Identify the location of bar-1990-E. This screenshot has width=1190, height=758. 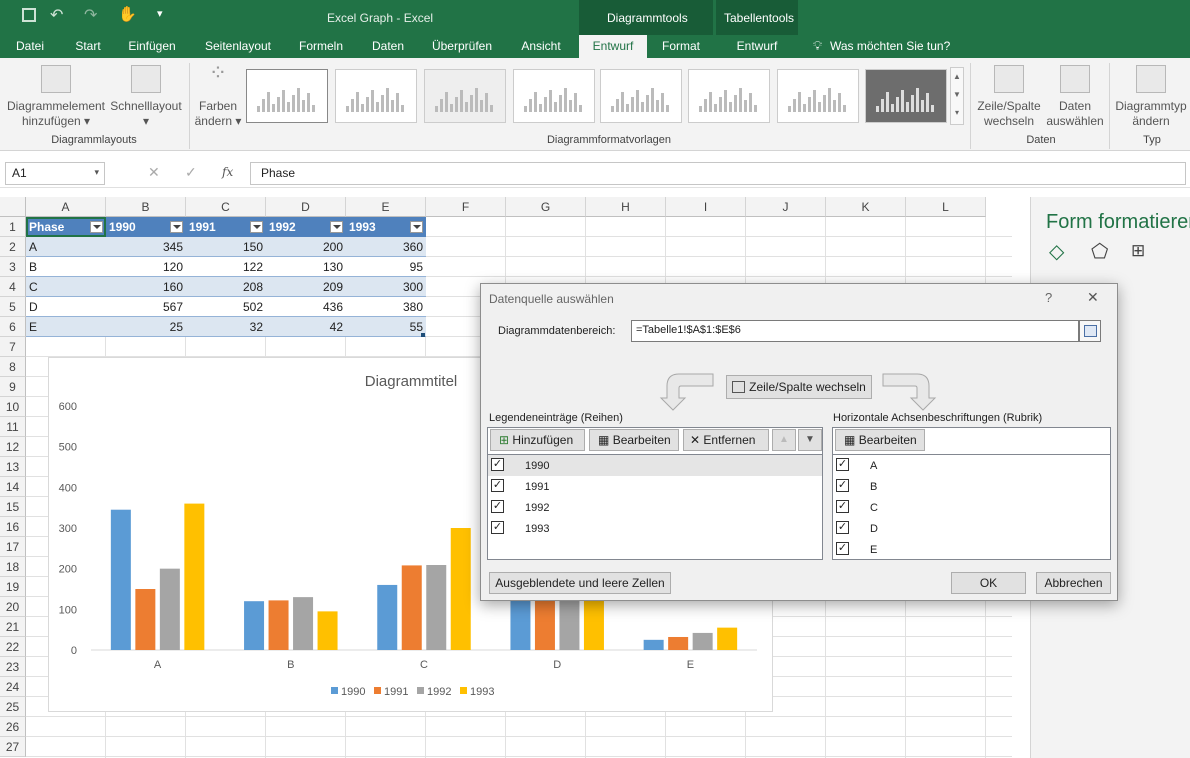
(653, 644).